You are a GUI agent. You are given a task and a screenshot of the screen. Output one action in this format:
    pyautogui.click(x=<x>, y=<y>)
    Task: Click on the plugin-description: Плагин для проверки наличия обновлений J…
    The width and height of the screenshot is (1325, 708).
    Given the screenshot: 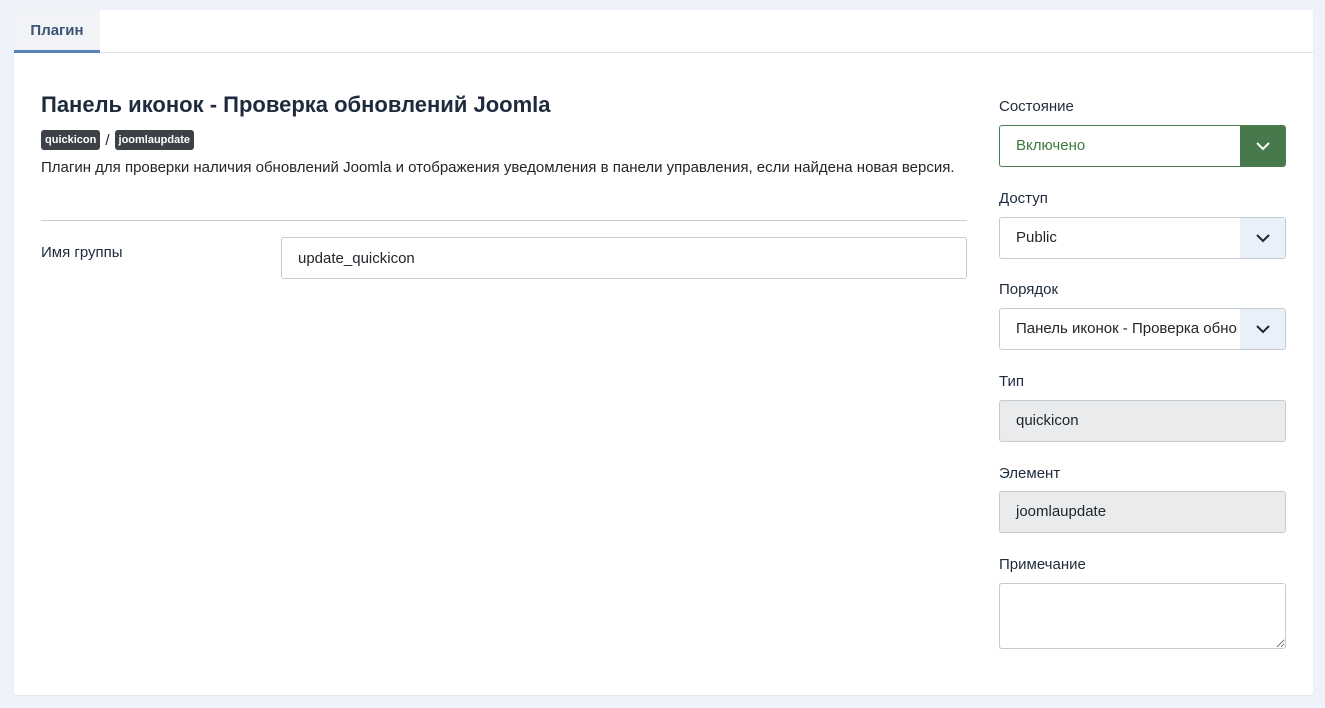 What is the action you would take?
    pyautogui.click(x=498, y=167)
    